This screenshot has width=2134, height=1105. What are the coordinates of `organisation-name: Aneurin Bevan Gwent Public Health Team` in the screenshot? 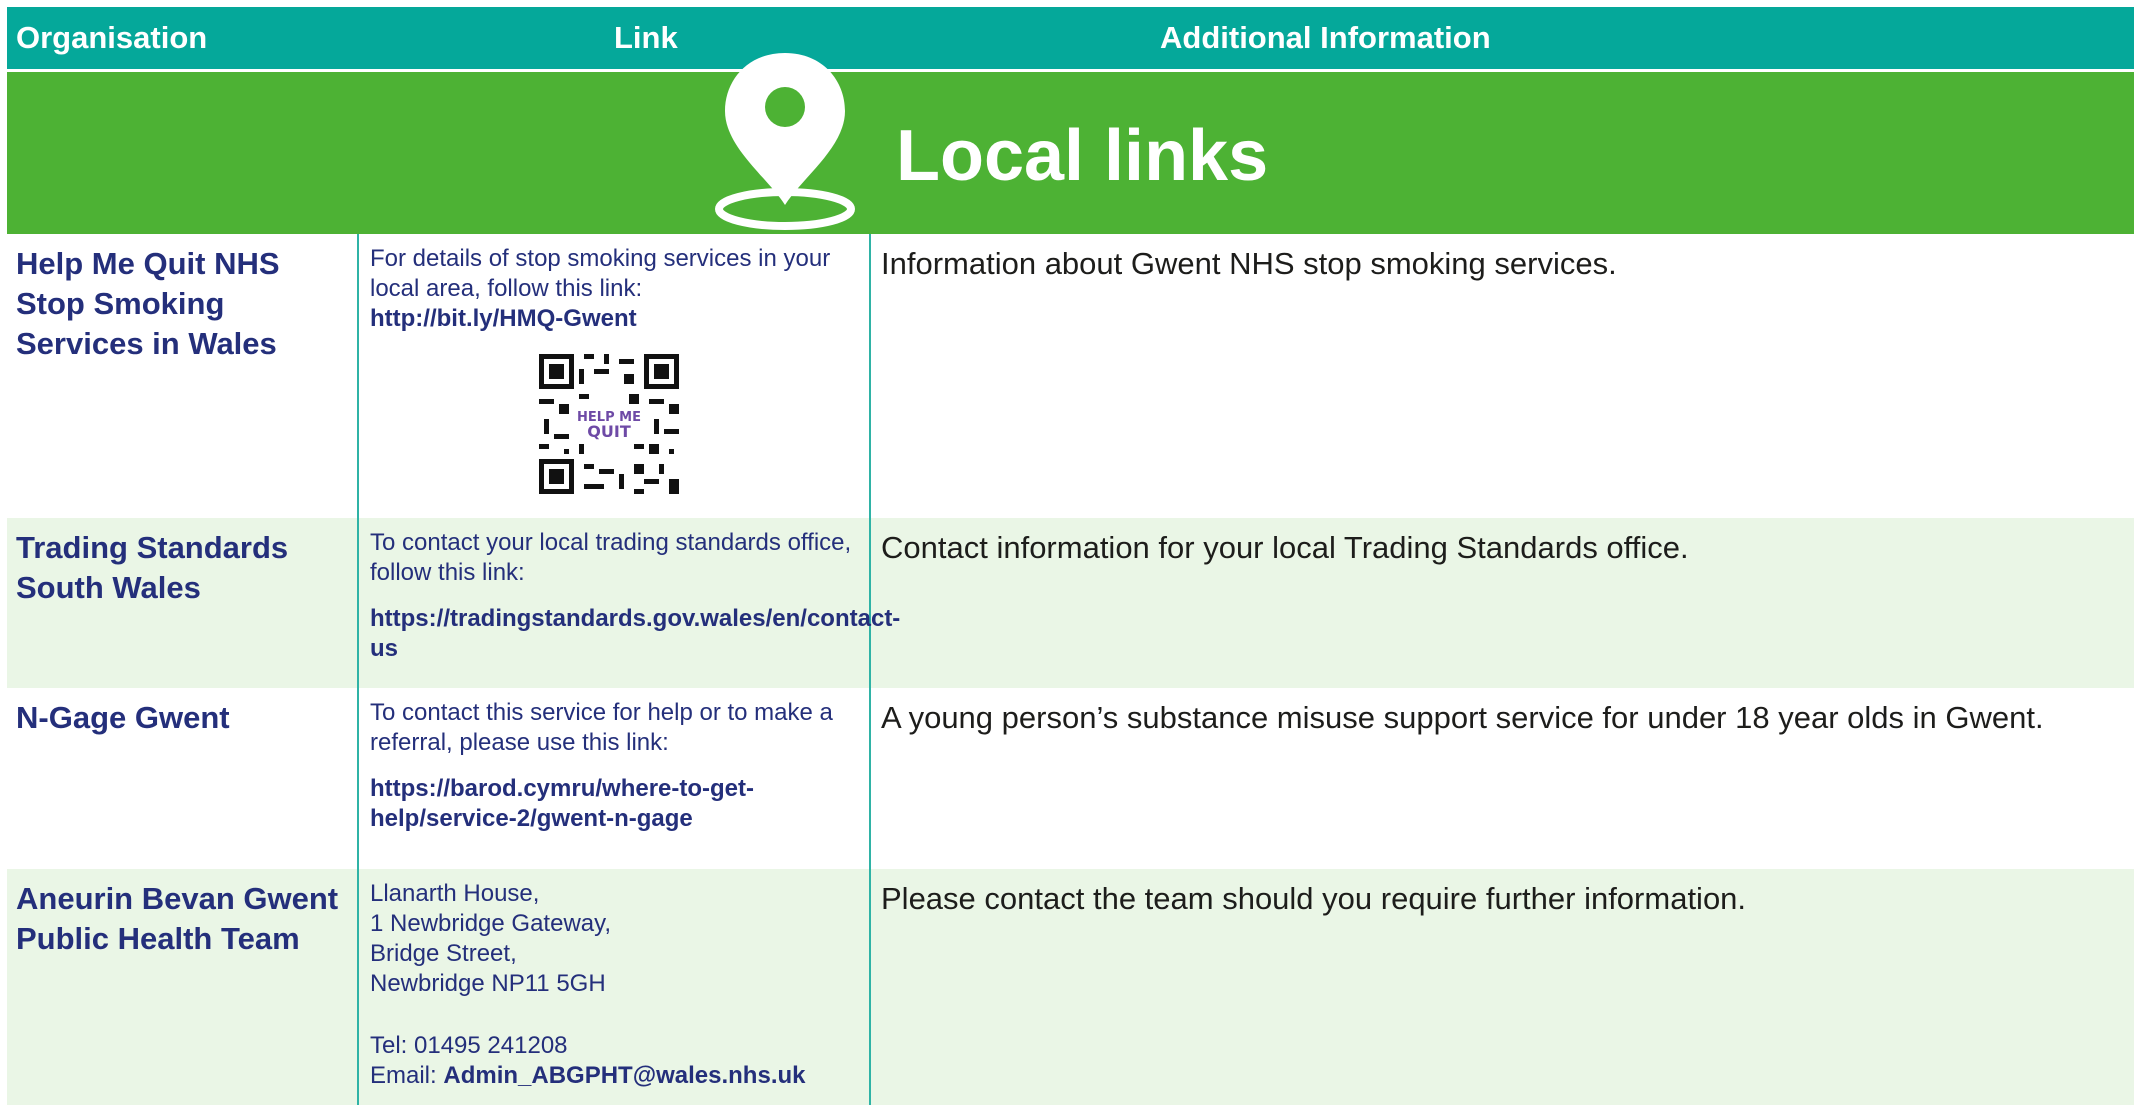 It's located at (177, 918).